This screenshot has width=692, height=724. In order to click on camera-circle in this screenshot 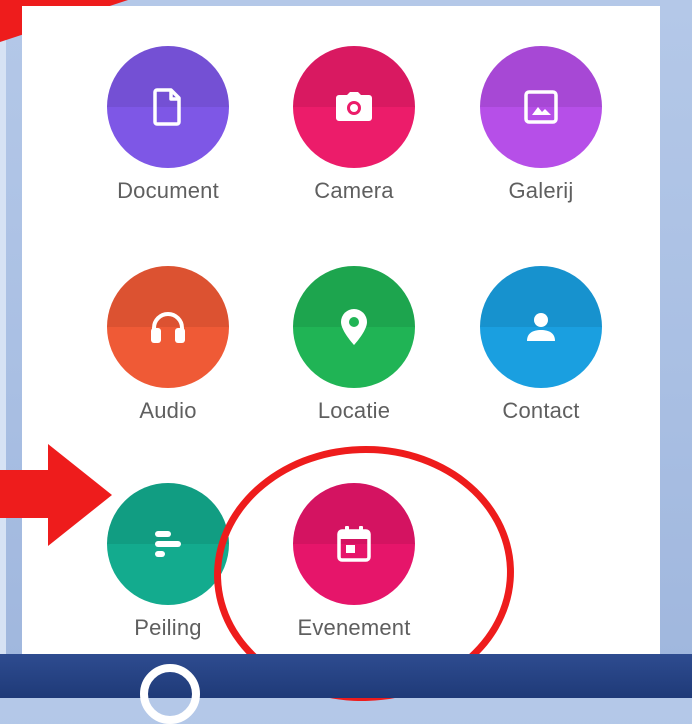, I will do `click(354, 107)`.